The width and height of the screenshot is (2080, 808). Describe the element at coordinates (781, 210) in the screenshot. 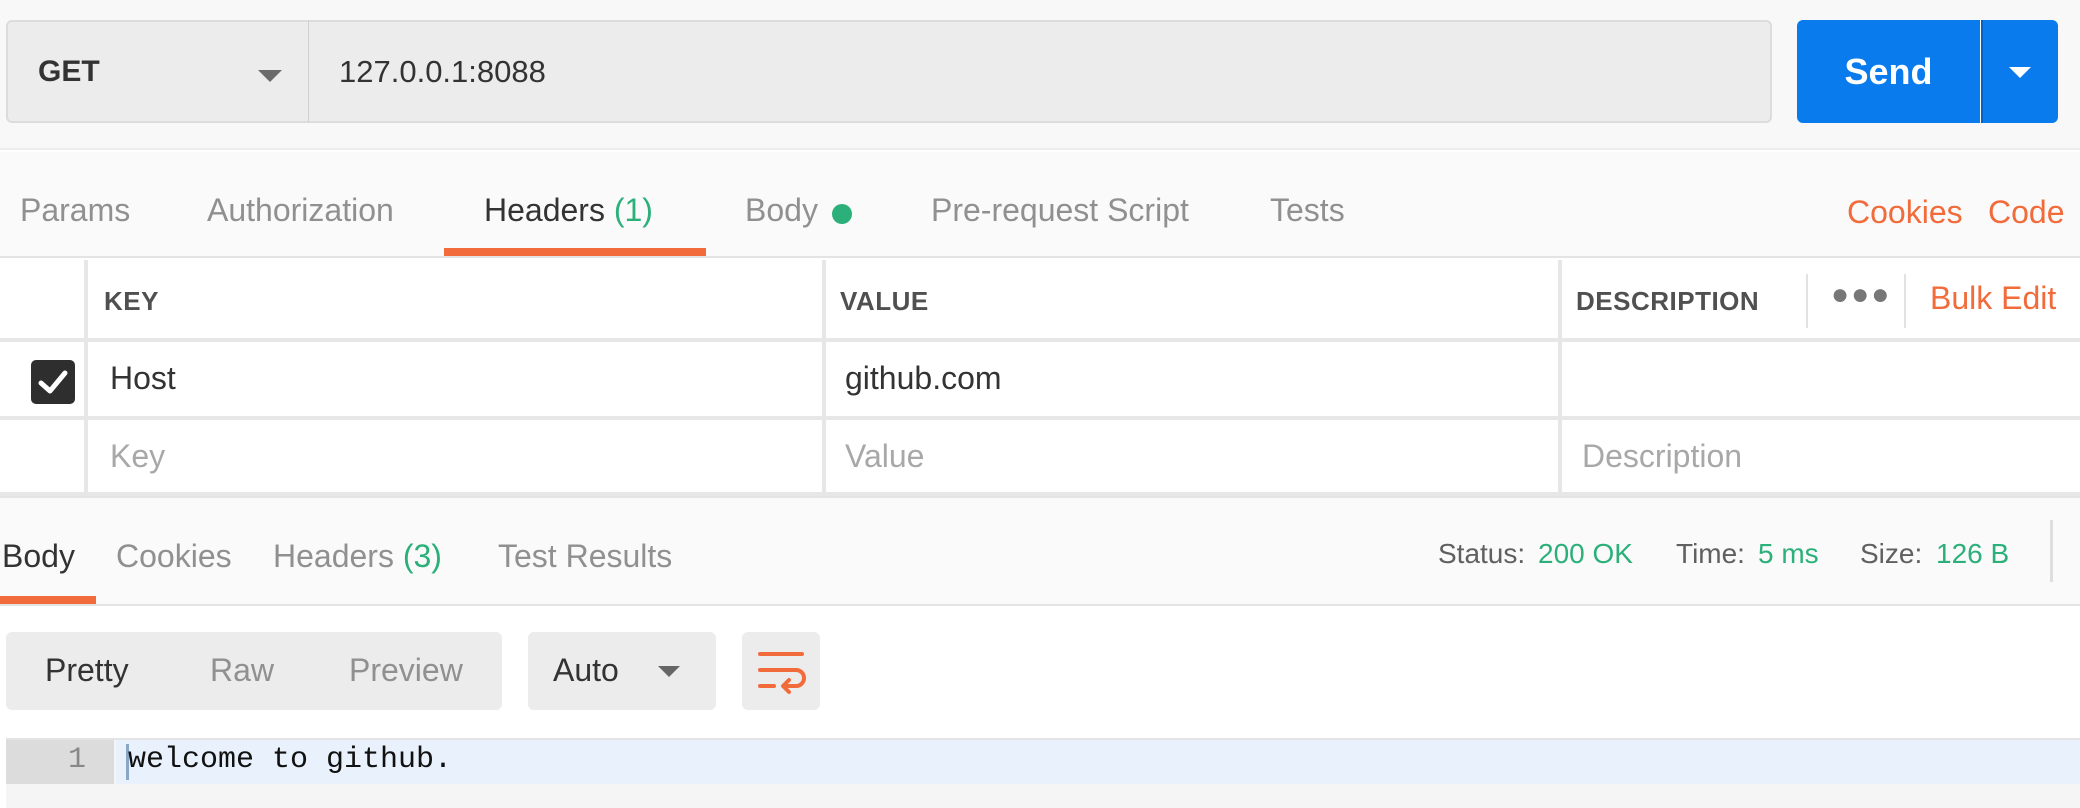

I see `tab-body: Body` at that location.